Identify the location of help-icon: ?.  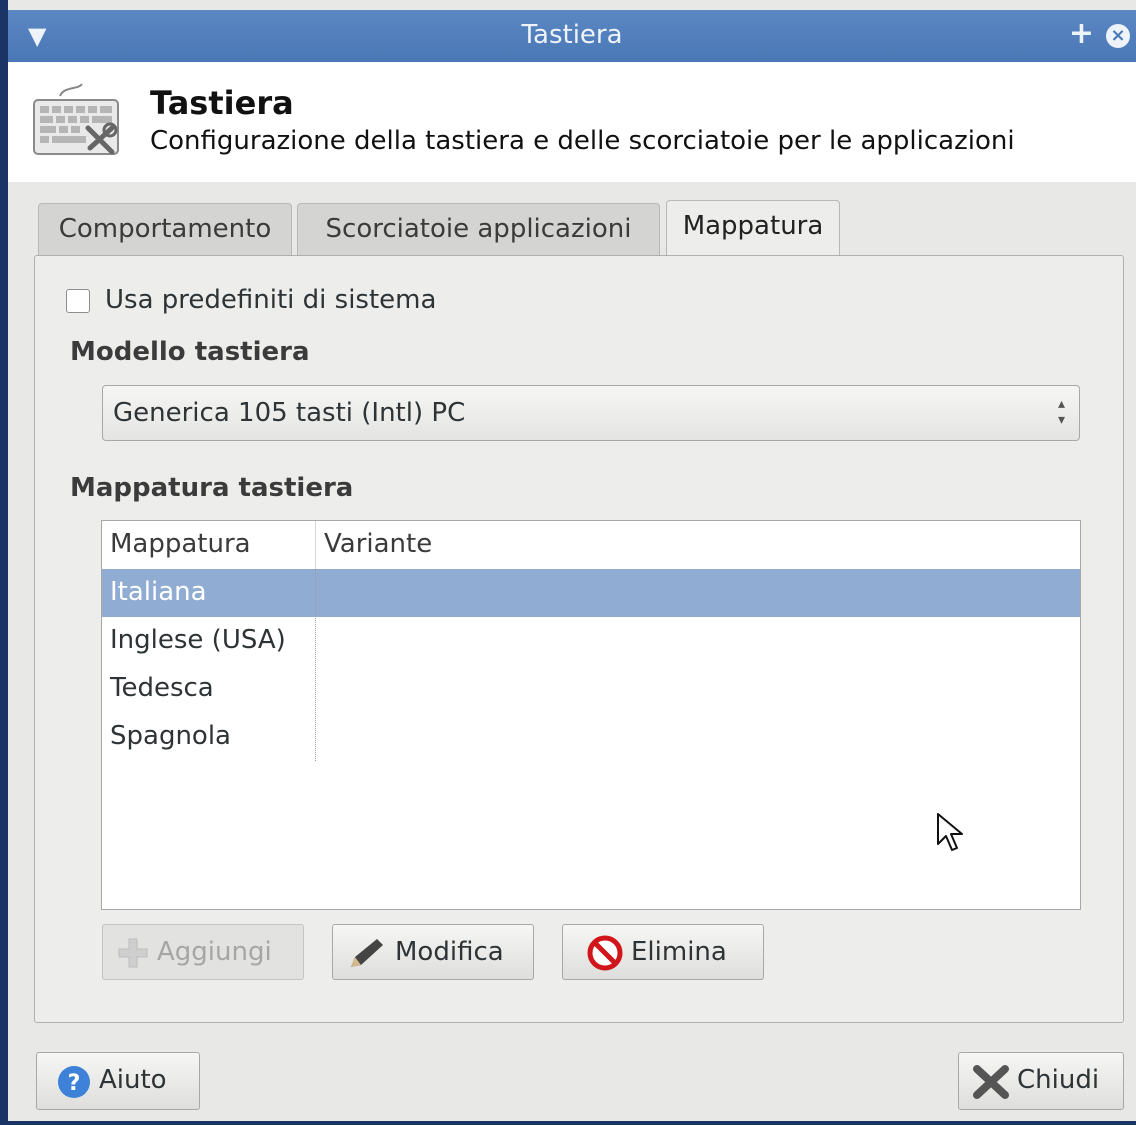
(74, 1082).